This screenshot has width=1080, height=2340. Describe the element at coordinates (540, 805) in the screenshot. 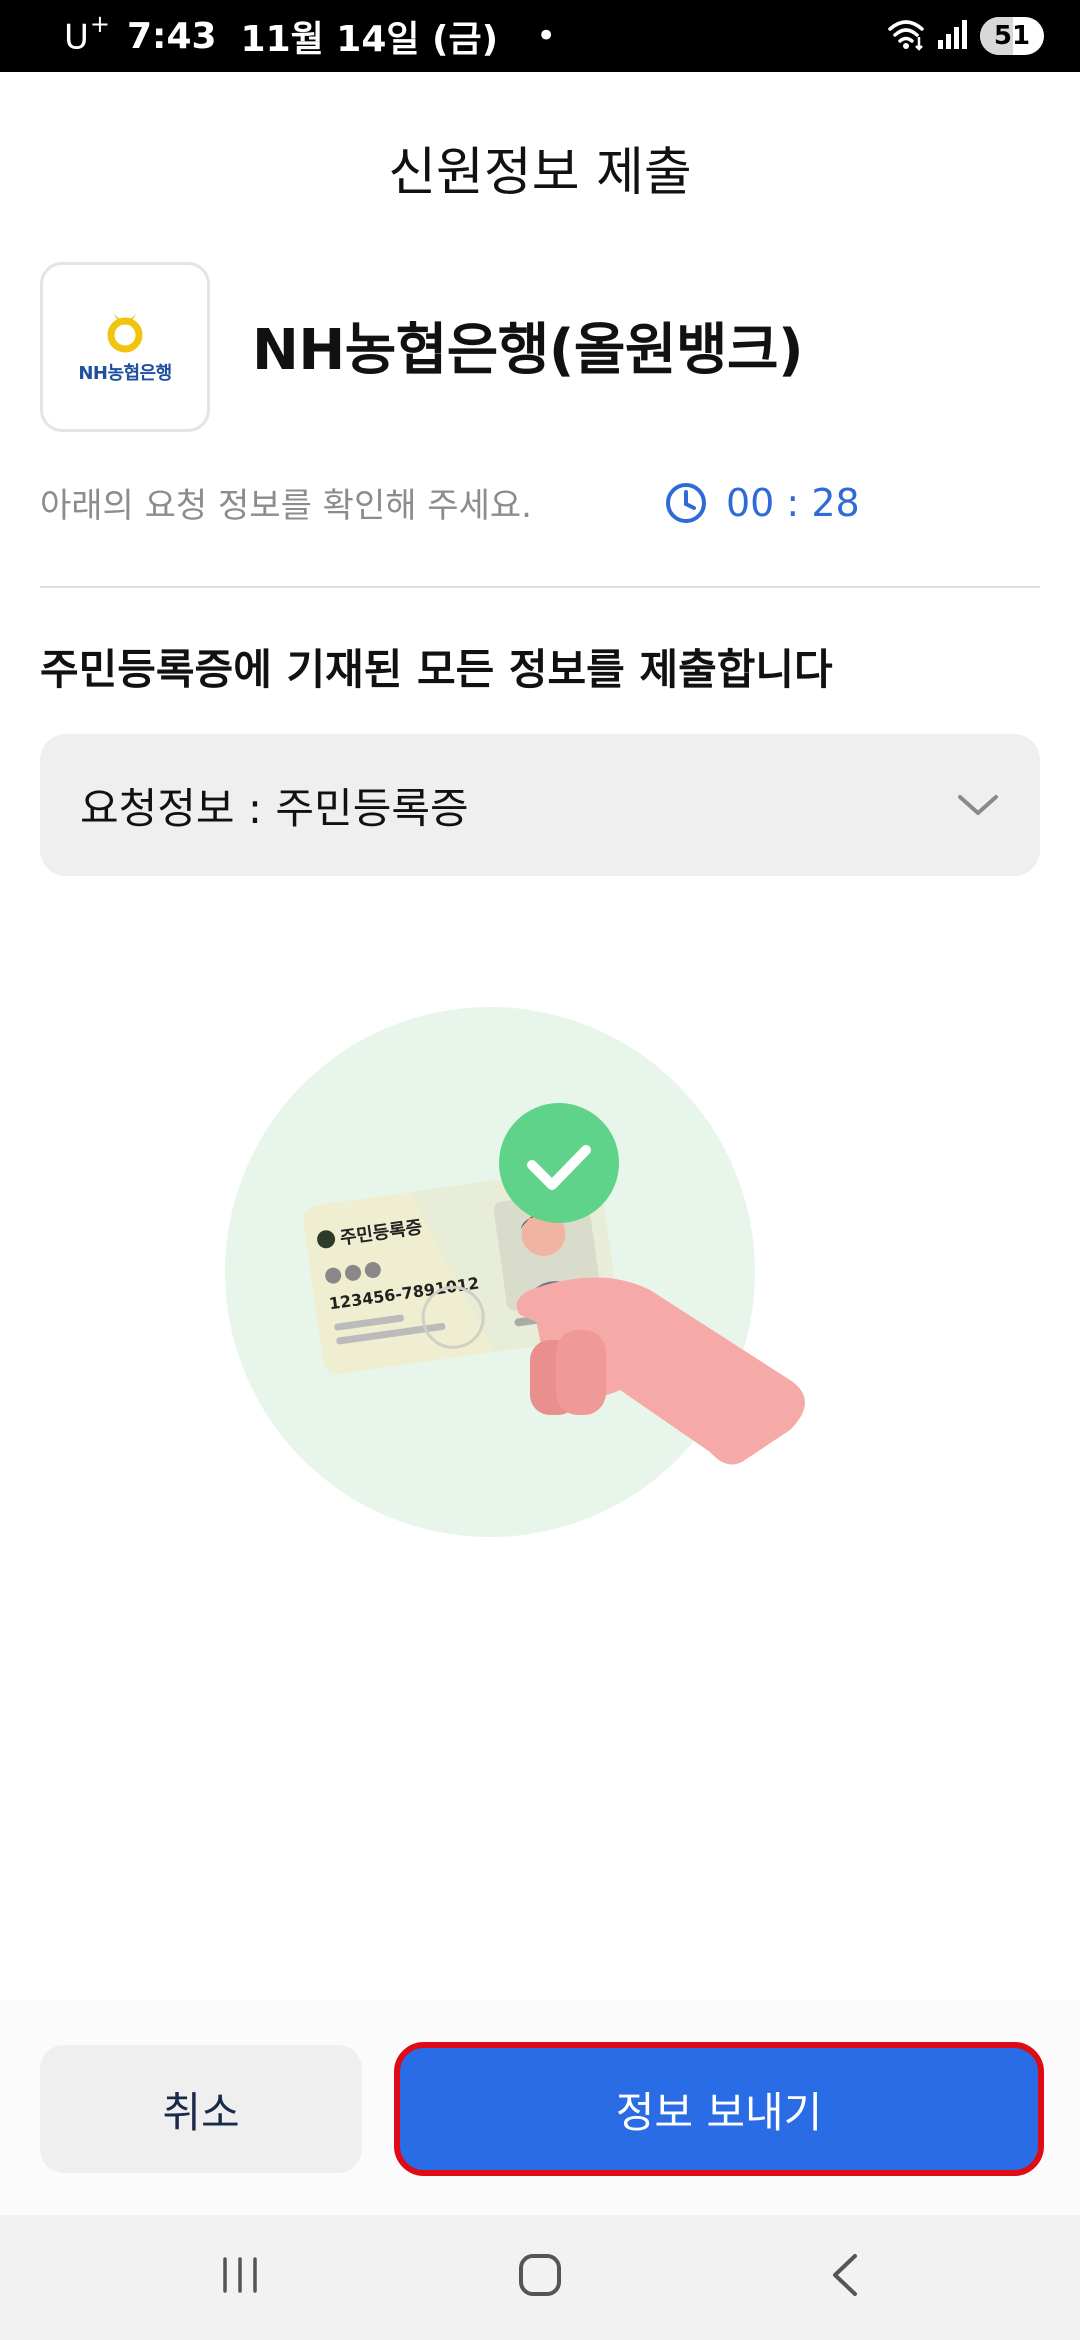

I see `request-info-dropdown: 요청정보 : 주민등록증` at that location.